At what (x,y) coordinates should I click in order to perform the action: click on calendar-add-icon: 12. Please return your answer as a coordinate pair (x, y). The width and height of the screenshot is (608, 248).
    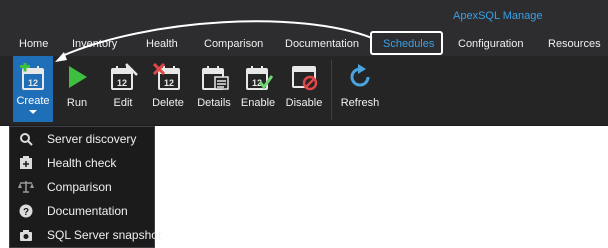
    Looking at the image, I should click on (33, 77).